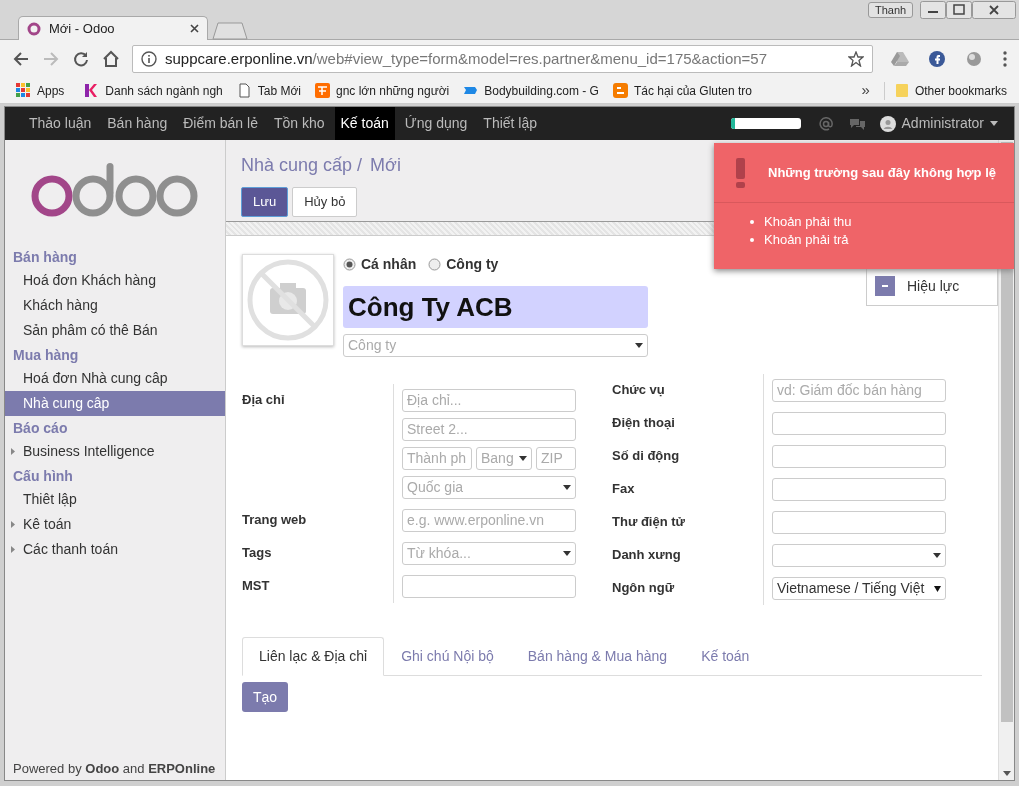  Describe the element at coordinates (51, 59) in the screenshot. I see `forward-icon` at that location.